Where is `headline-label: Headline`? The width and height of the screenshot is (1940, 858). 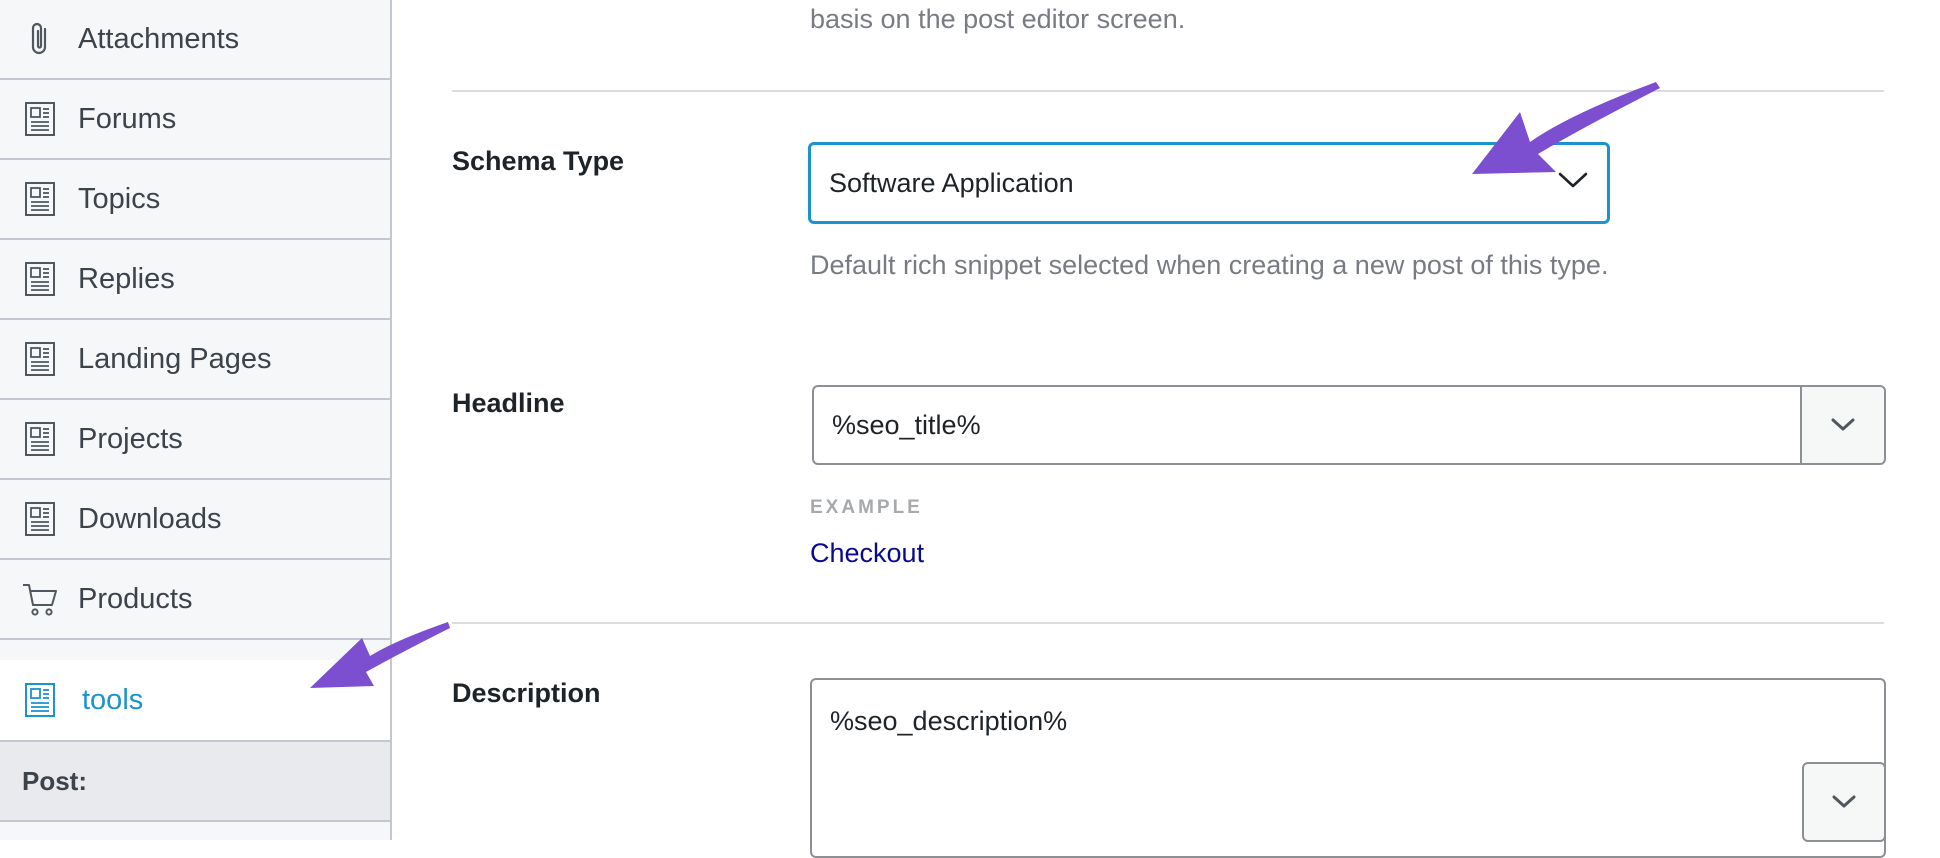 headline-label: Headline is located at coordinates (508, 403).